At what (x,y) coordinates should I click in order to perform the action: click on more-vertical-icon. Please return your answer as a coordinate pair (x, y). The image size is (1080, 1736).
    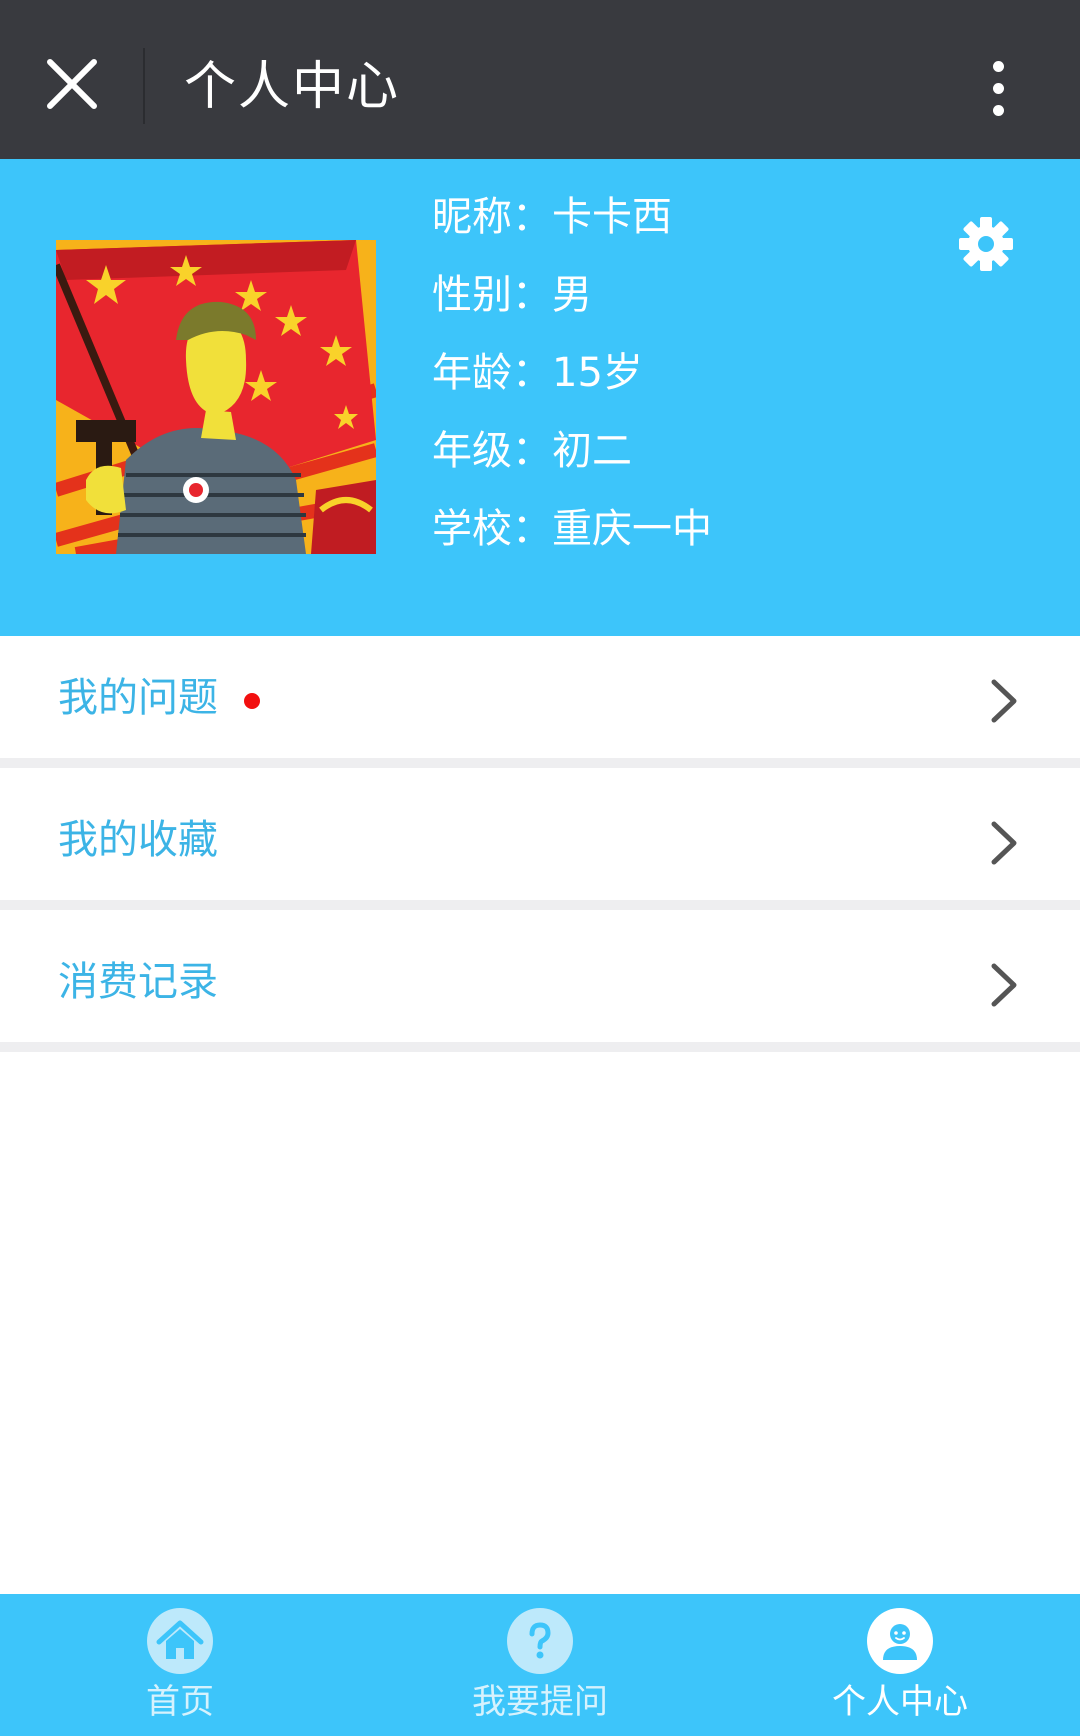
    Looking at the image, I should click on (998, 66).